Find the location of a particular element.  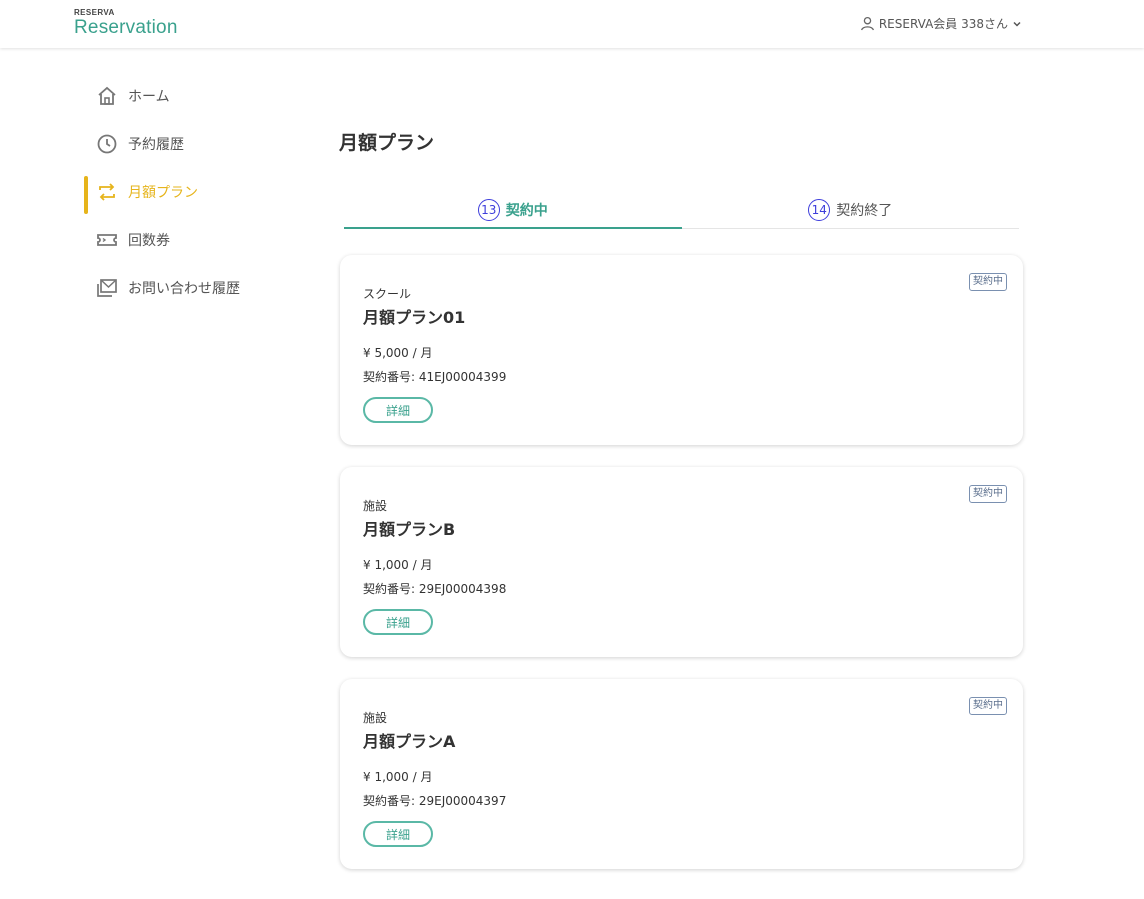

user-name: RESERVA会員 338さん is located at coordinates (943, 24).